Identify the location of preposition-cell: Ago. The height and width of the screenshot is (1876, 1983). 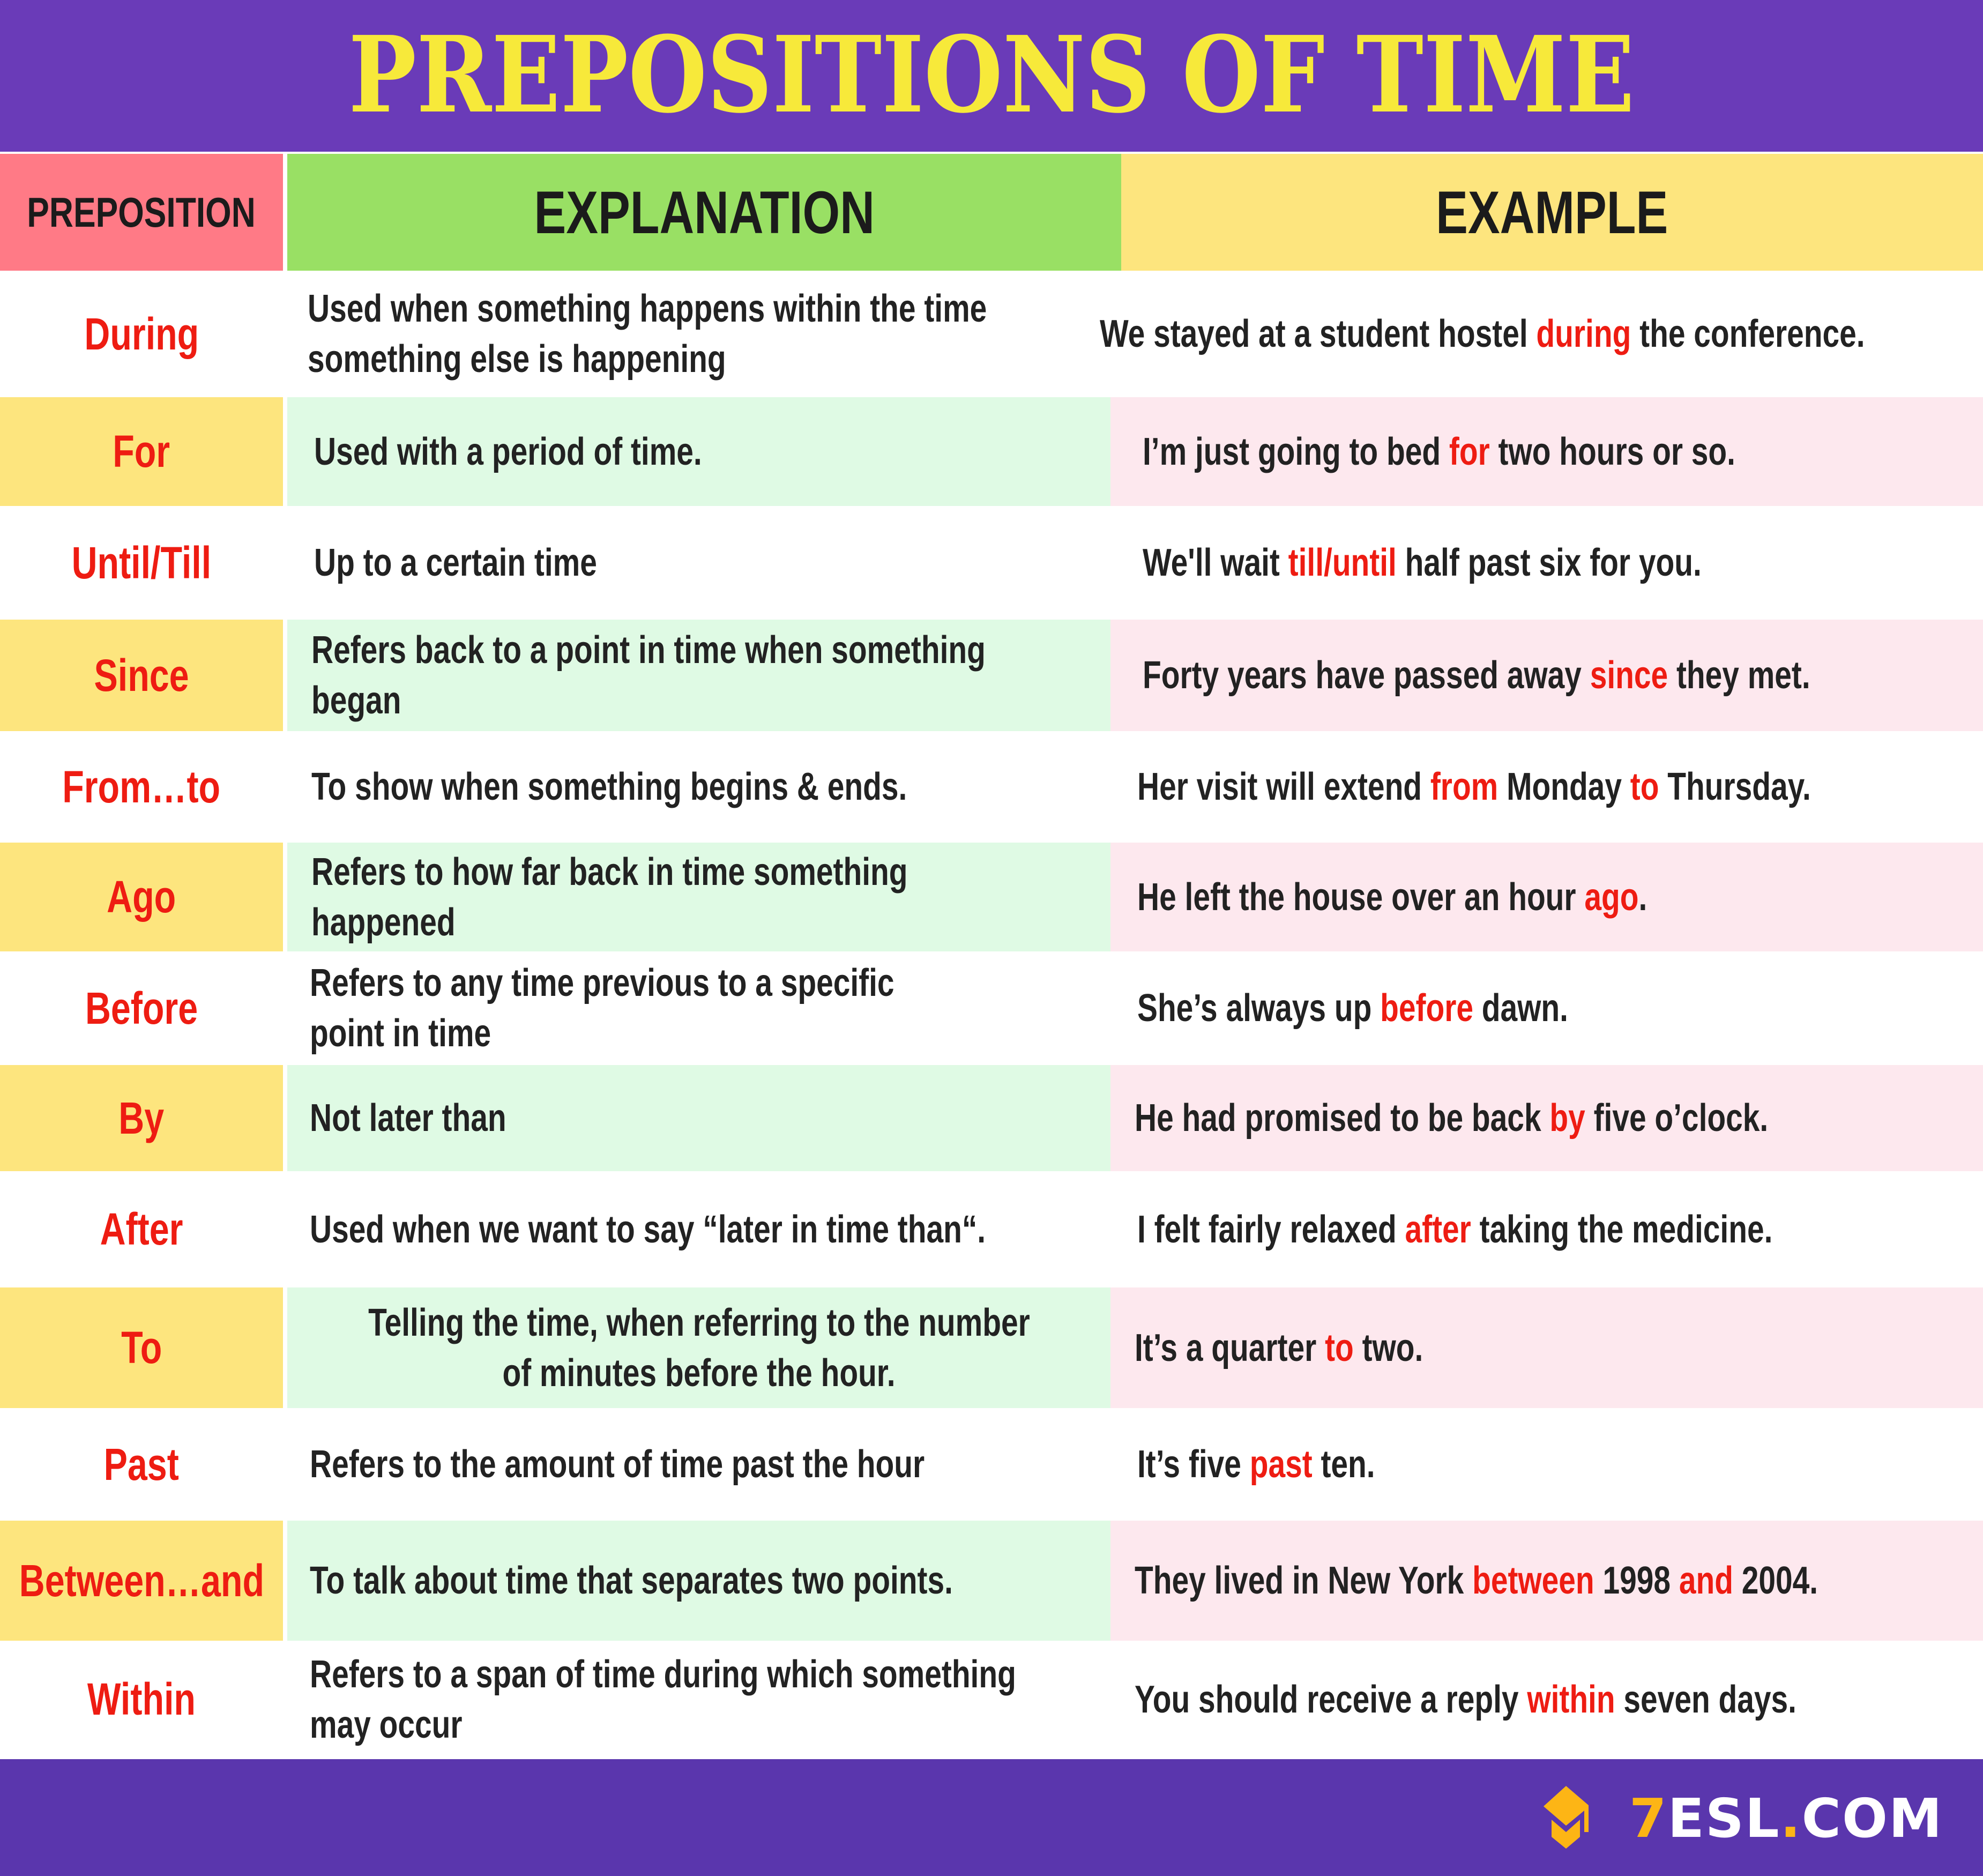
(141, 897).